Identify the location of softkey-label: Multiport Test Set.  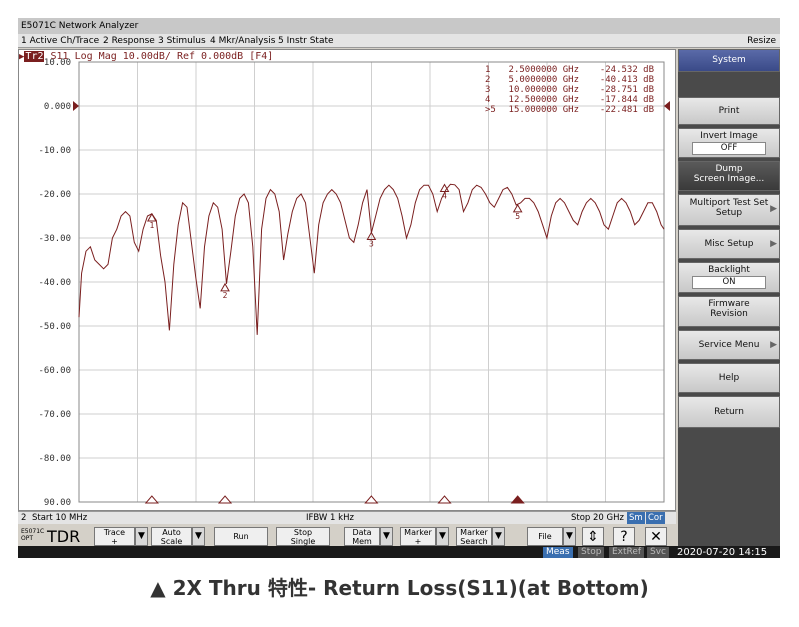
(729, 203).